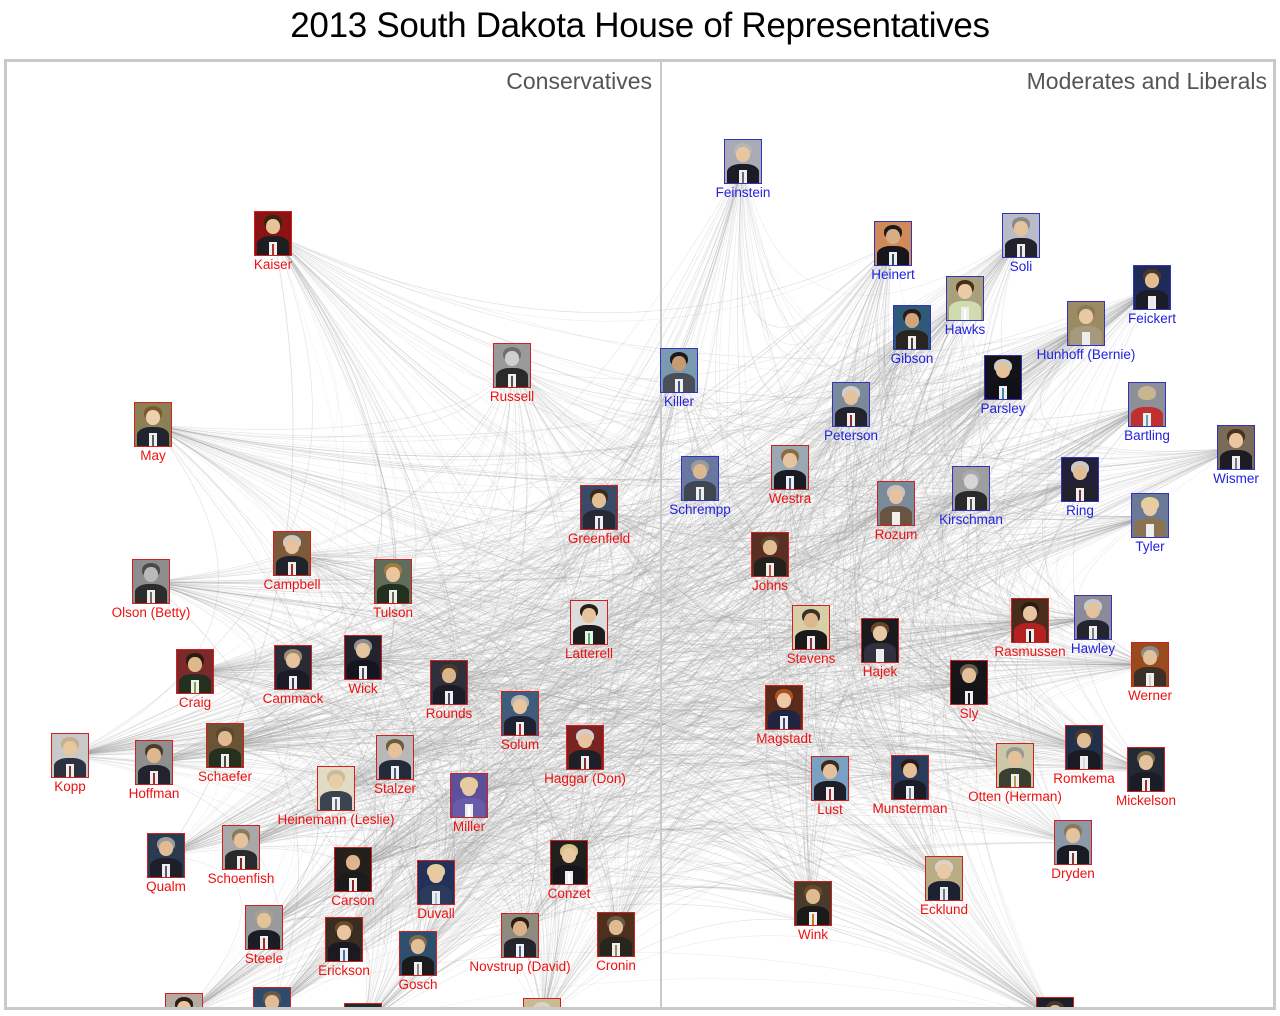 Image resolution: width=1280 pixels, height=1016 pixels. What do you see at coordinates (679, 401) in the screenshot?
I see `legislator-name-label: Killer` at bounding box center [679, 401].